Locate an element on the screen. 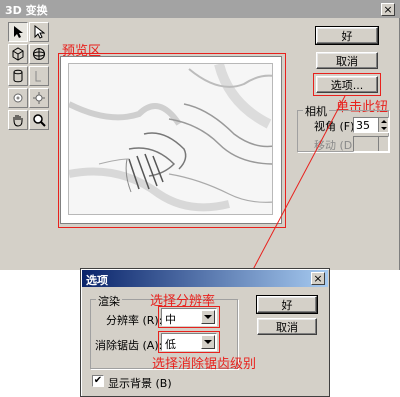 Image resolution: width=400 pixels, height=397 pixels. resolution-dropdown-button is located at coordinates (208, 317).